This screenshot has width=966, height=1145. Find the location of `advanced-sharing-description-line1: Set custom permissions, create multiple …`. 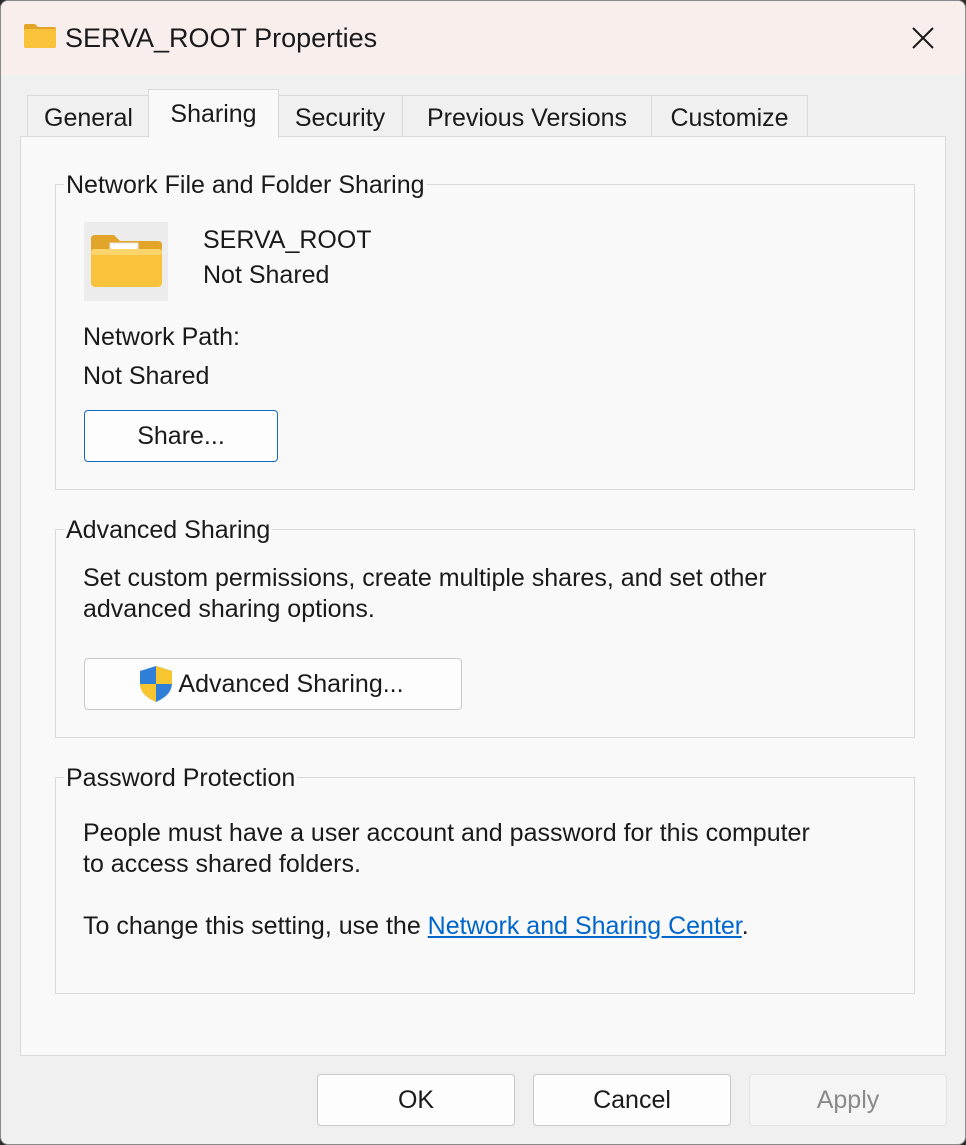

advanced-sharing-description-line1: Set custom permissions, create multiple … is located at coordinates (425, 578).